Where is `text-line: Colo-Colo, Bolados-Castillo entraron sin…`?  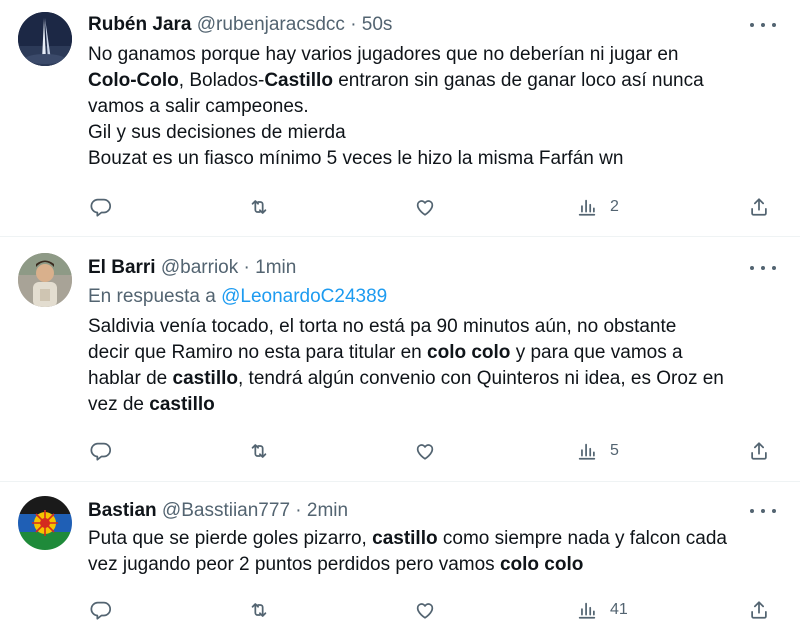 text-line: Colo-Colo, Bolados-Castillo entraron sin… is located at coordinates (396, 80).